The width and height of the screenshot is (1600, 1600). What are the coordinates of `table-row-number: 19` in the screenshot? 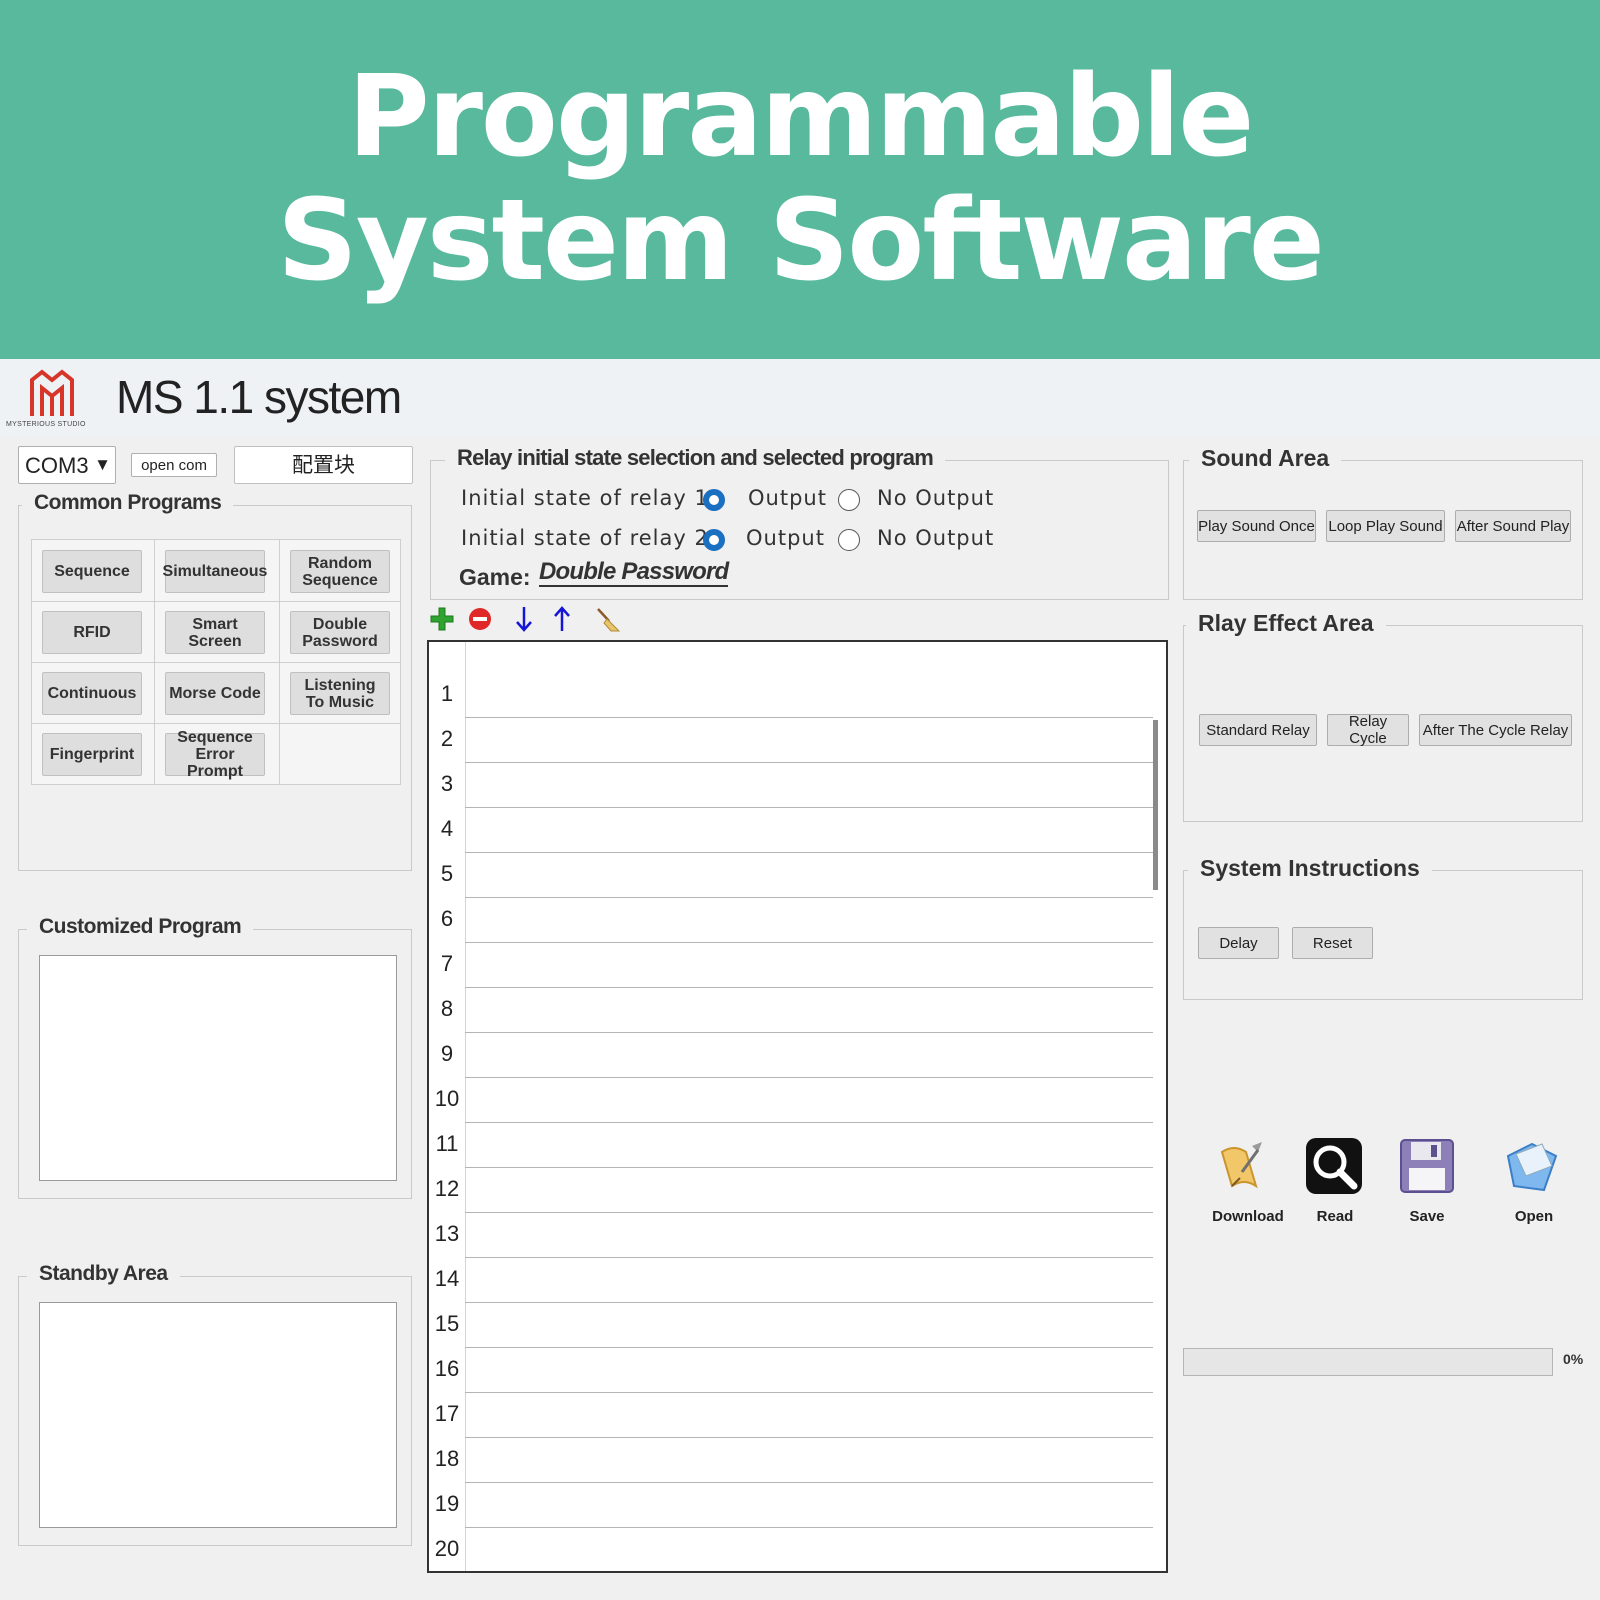 It's located at (447, 1503).